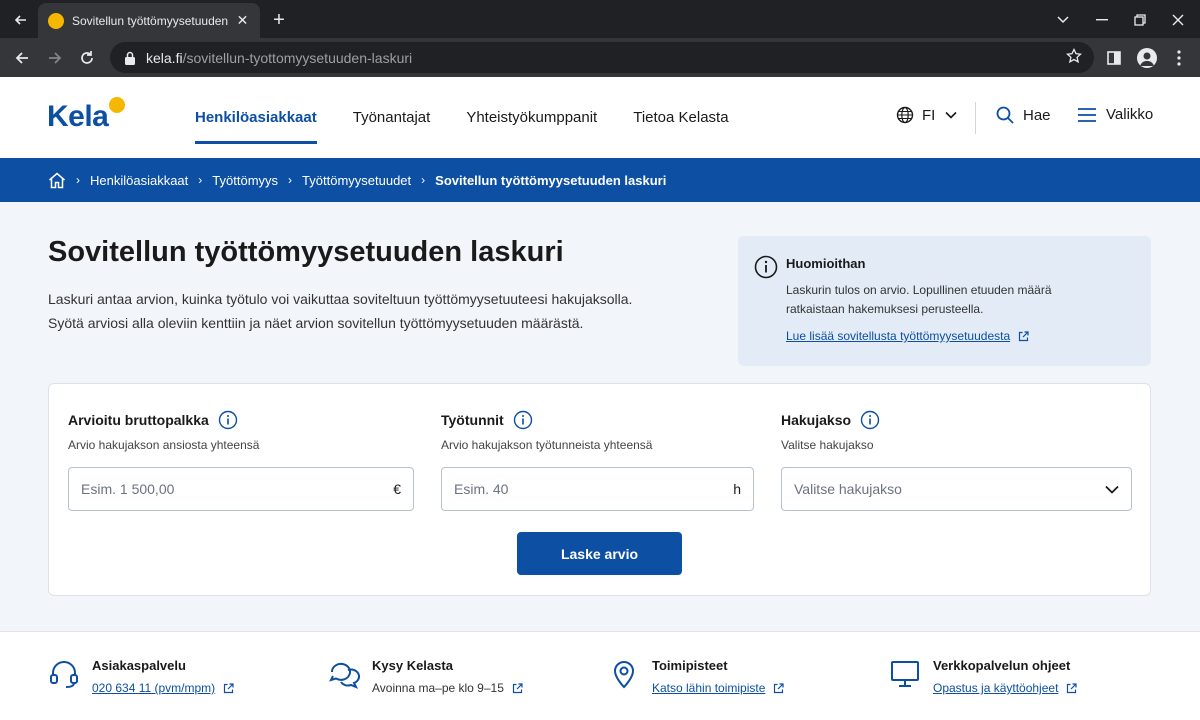 The height and width of the screenshot is (720, 1200). I want to click on footer-item-ask-kela: Kysy Kelasta Avoinna ma–pe klo 9–15, so click(425, 676).